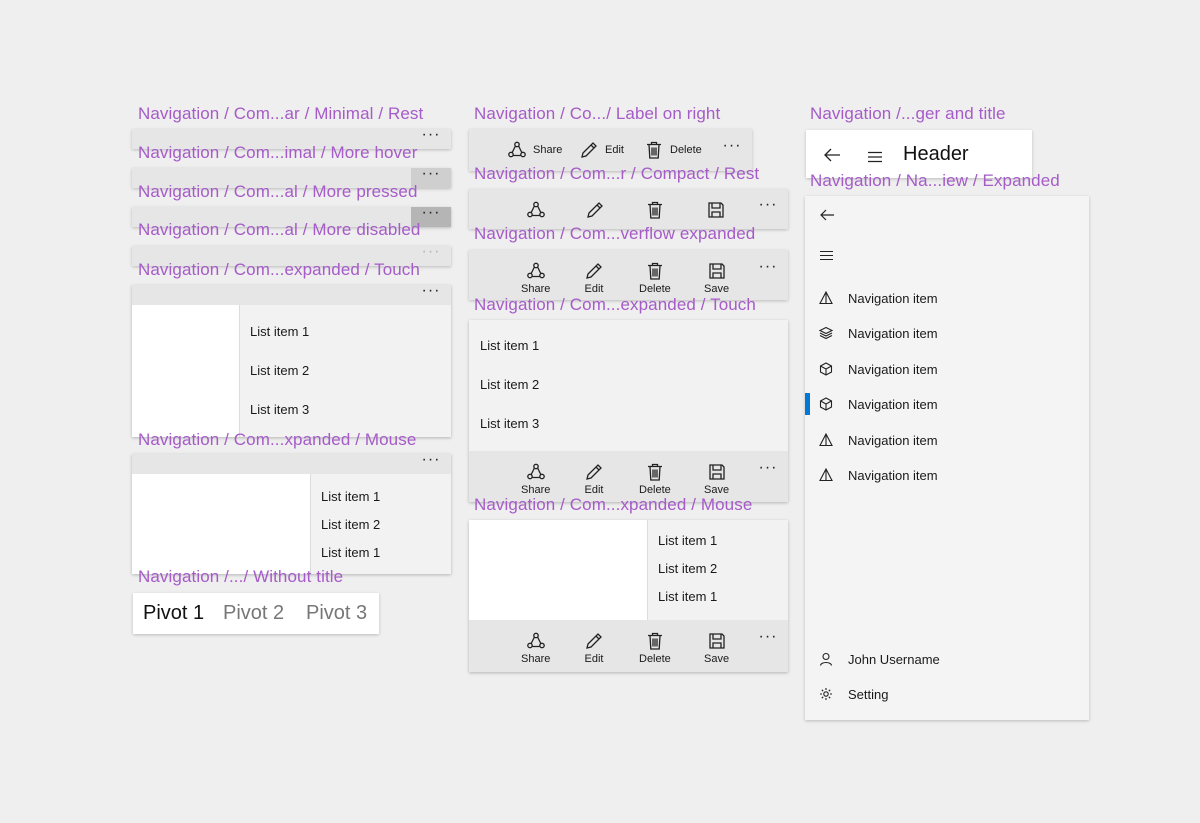 This screenshot has height=823, width=1200. What do you see at coordinates (947, 694) in the screenshot?
I see `setting-item: Setting` at bounding box center [947, 694].